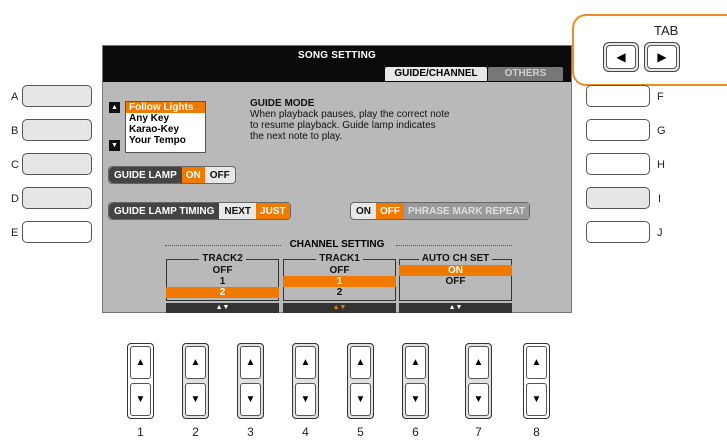 This screenshot has width=727, height=445. I want to click on column-header: TRACK2, so click(222, 258).